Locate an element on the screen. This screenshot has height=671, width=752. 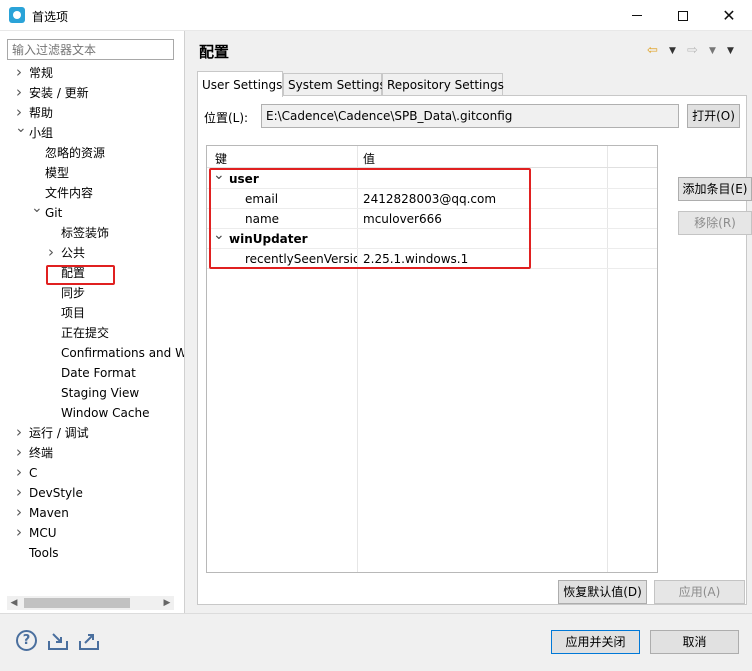
tree-item-label: Tools is located at coordinates (44, 553).